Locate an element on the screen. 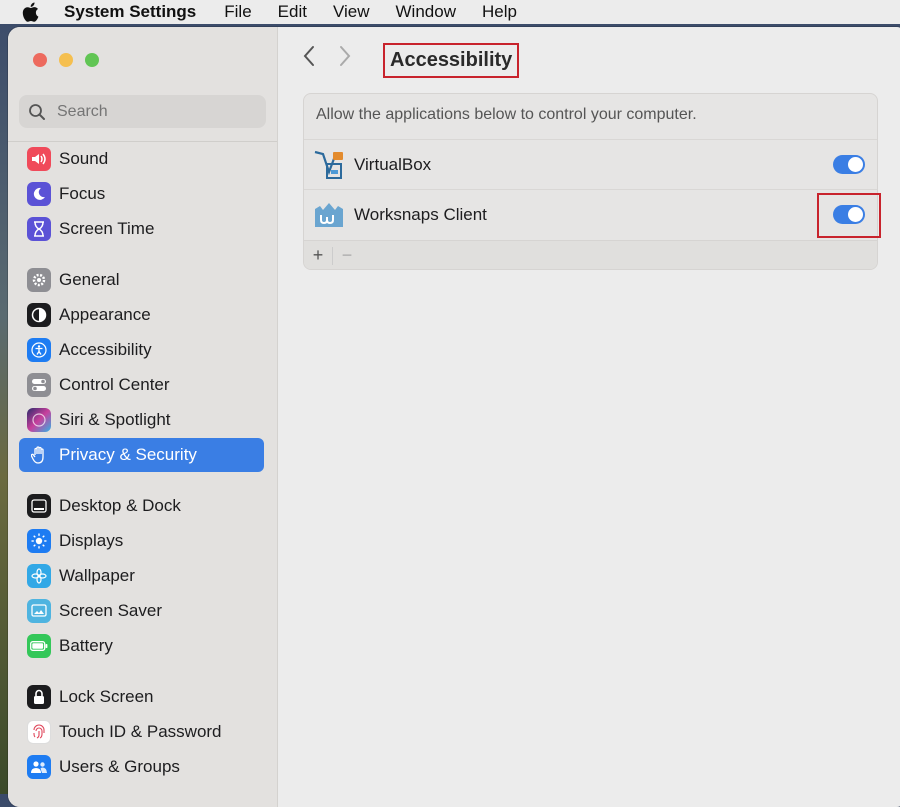 The image size is (900, 807). worksnaps-icon is located at coordinates (329, 215).